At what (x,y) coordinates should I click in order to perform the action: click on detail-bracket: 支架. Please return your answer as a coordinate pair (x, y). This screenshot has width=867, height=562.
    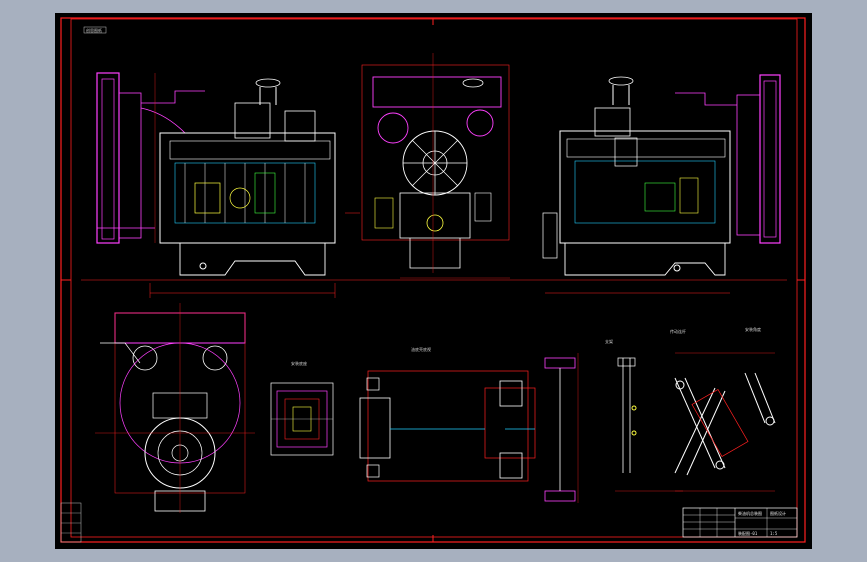
    Looking at the image, I should click on (644, 415).